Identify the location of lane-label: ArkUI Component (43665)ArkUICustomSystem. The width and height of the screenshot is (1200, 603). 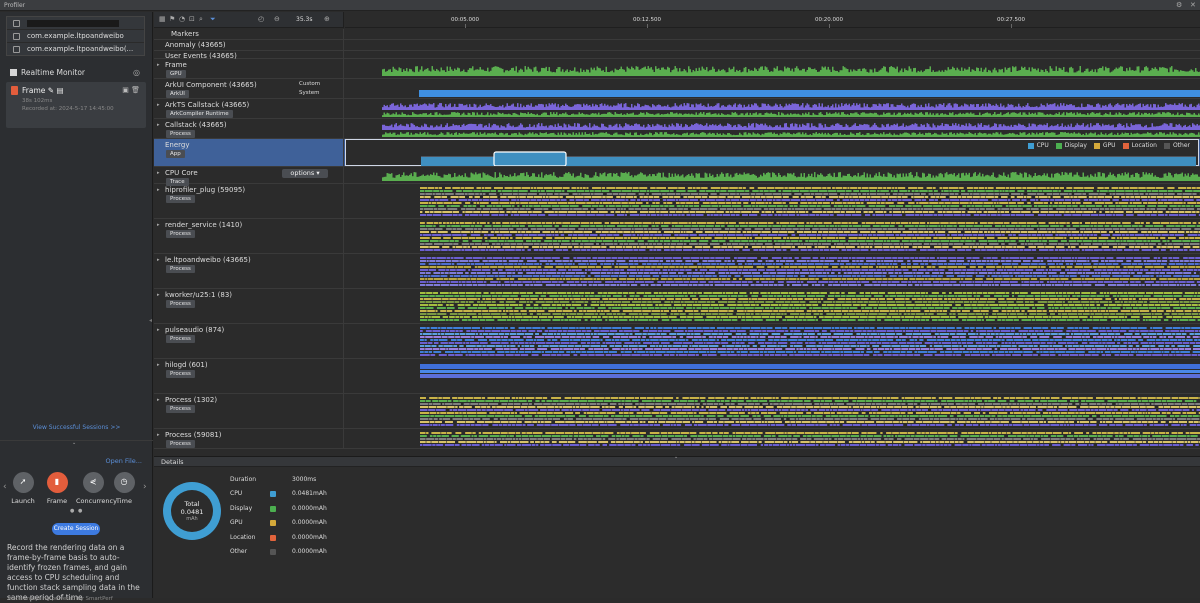
(249, 88).